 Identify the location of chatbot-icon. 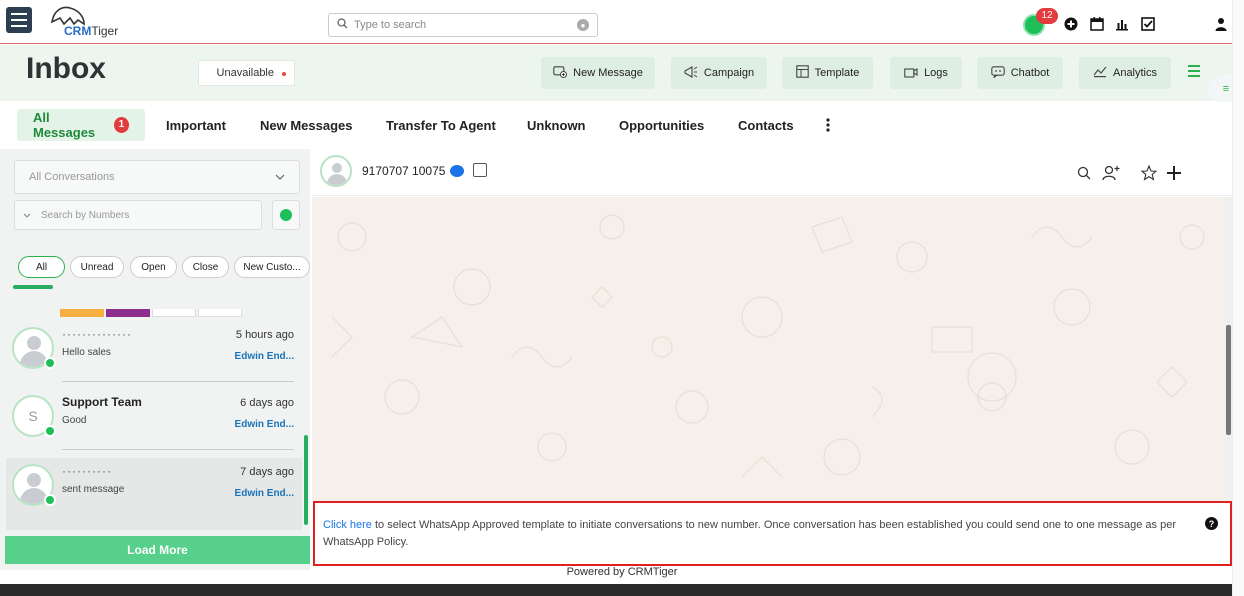
(997, 73).